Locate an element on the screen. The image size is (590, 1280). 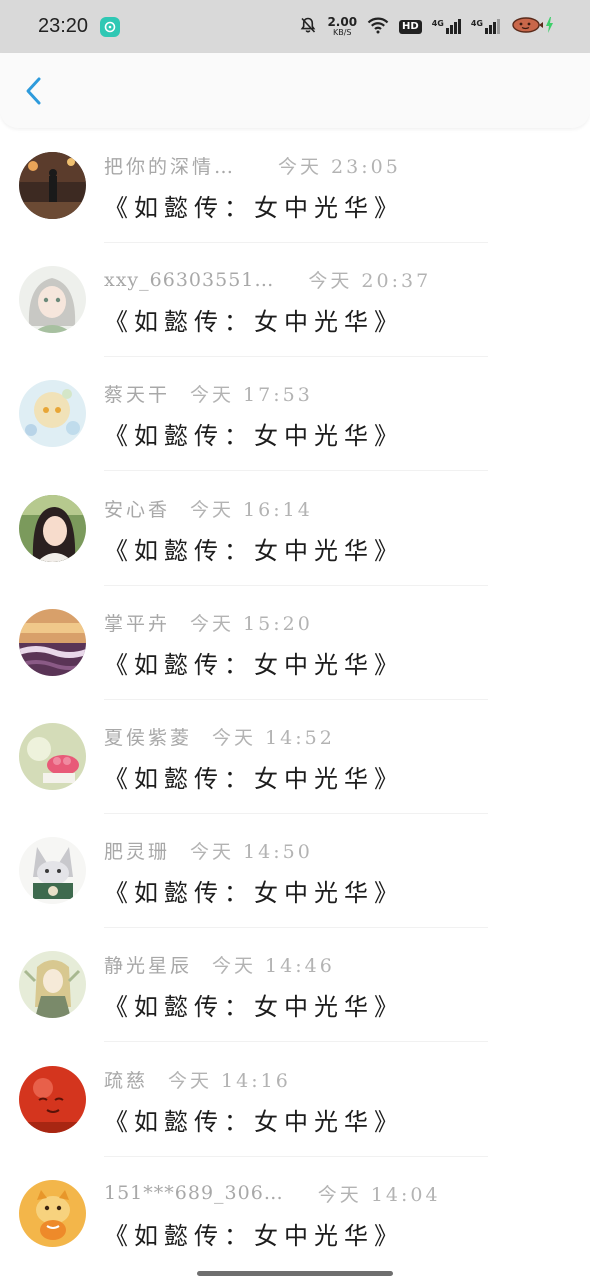
sender-name: 肥灵珊 is located at coordinates (137, 852).